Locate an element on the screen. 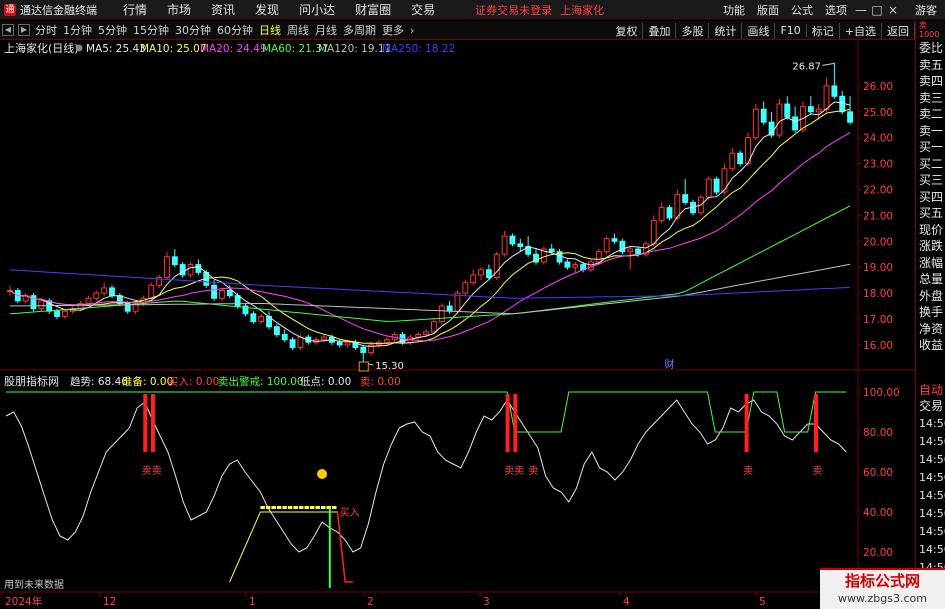 This screenshot has width=945, height=609. tool-button-7: +自选 is located at coordinates (861, 30).